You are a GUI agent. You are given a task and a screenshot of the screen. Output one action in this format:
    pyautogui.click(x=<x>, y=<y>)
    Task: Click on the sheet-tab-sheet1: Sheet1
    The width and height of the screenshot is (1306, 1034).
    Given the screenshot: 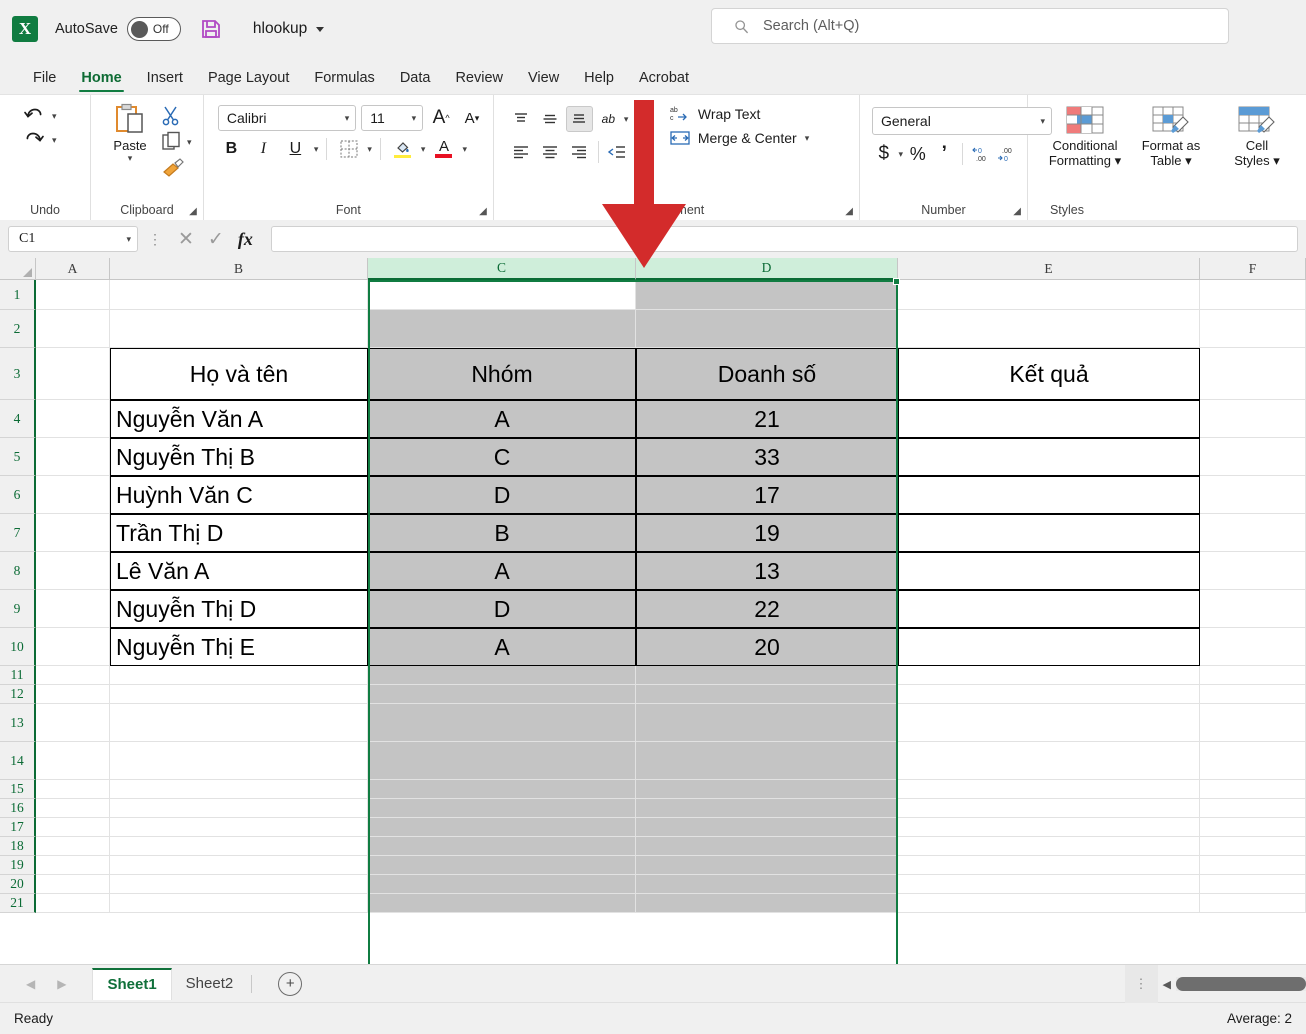 What is the action you would take?
    pyautogui.click(x=132, y=983)
    